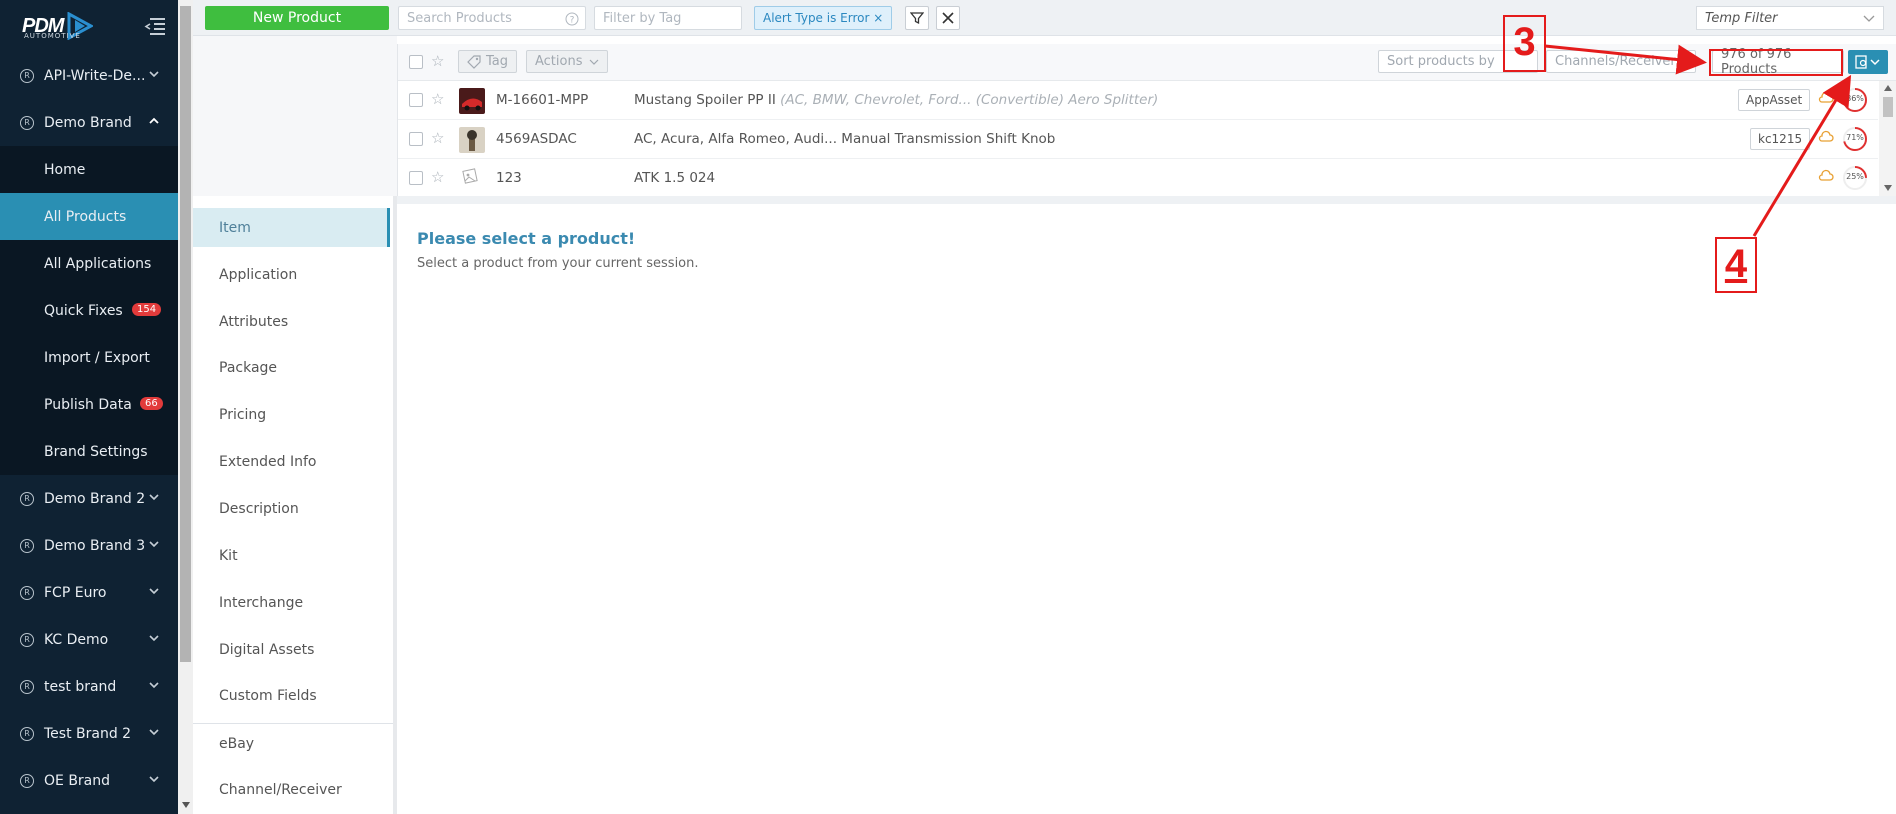 This screenshot has height=814, width=1896. I want to click on view-options-button, so click(1868, 62).